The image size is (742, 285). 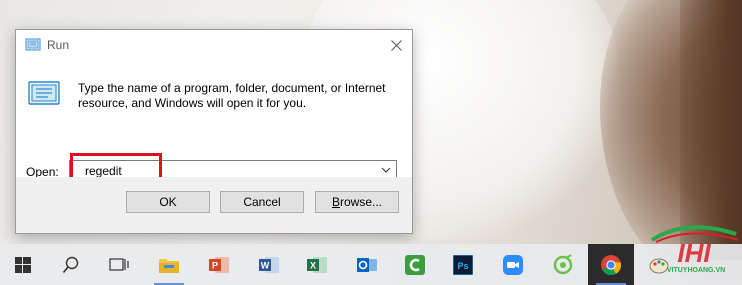 I want to click on camtasia-icon, so click(x=415, y=264).